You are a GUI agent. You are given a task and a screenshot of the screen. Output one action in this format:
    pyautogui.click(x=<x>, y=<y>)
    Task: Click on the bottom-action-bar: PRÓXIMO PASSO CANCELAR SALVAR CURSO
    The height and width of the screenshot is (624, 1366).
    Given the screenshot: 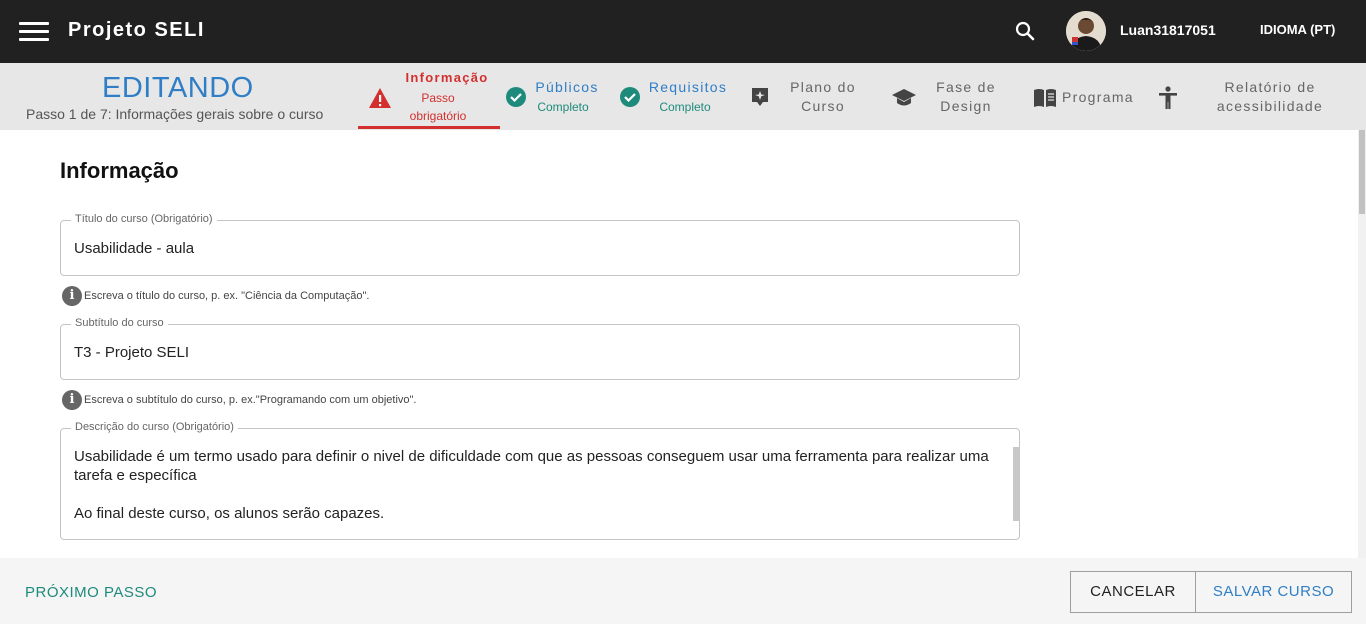 What is the action you would take?
    pyautogui.click(x=683, y=591)
    